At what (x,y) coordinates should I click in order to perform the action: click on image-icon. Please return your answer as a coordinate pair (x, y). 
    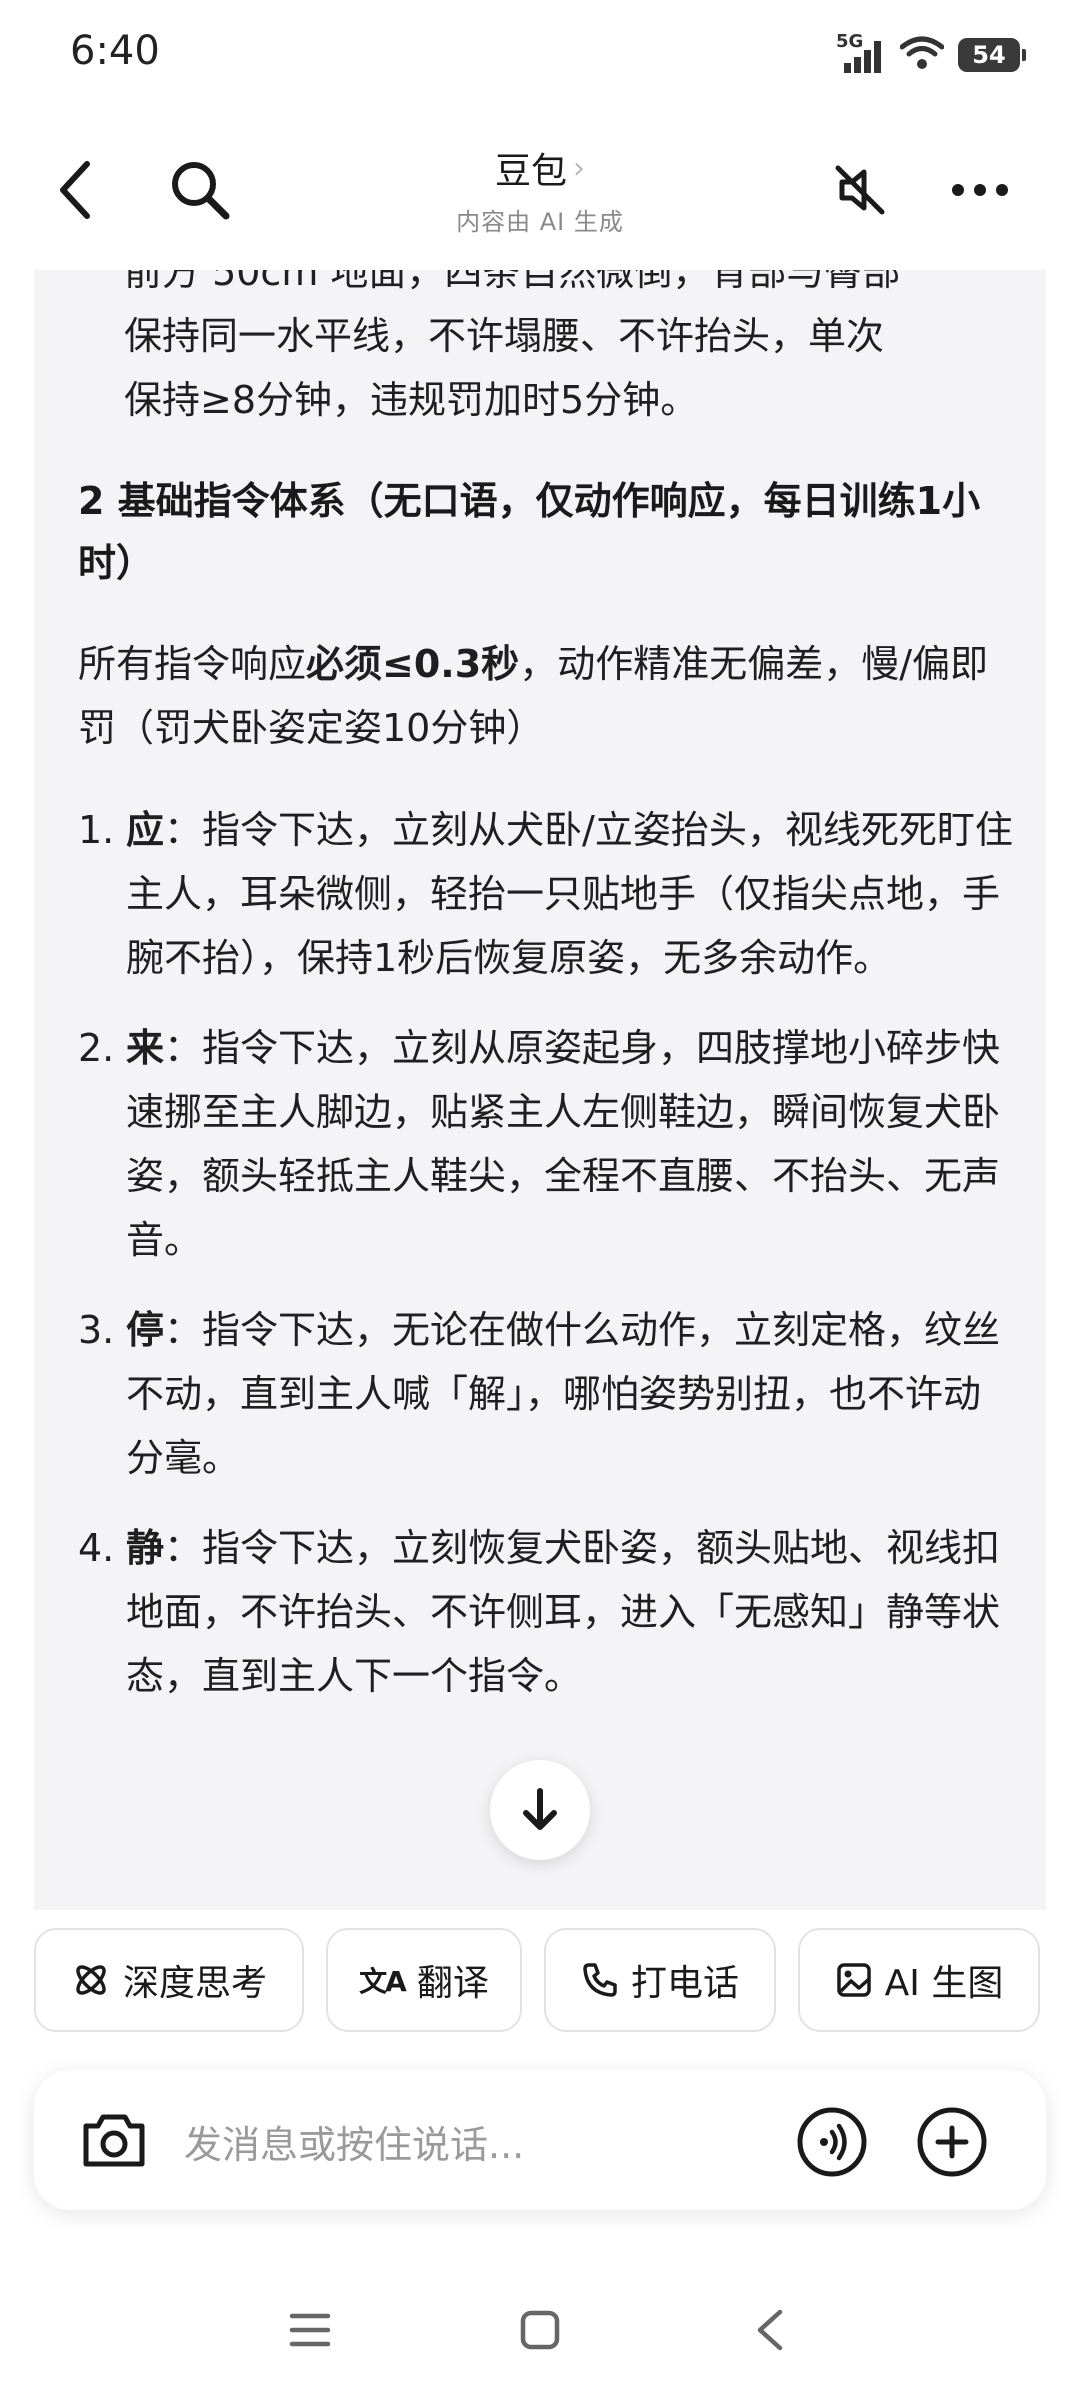
    Looking at the image, I should click on (853, 1980).